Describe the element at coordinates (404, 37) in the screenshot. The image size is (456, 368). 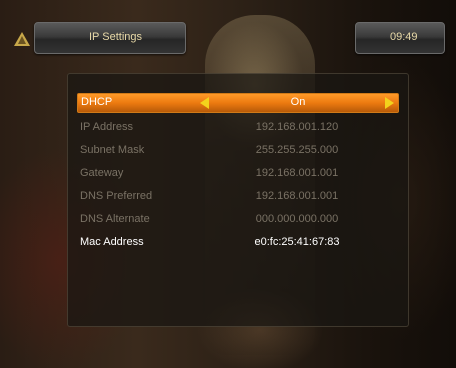
I see `clock: 09:49` at that location.